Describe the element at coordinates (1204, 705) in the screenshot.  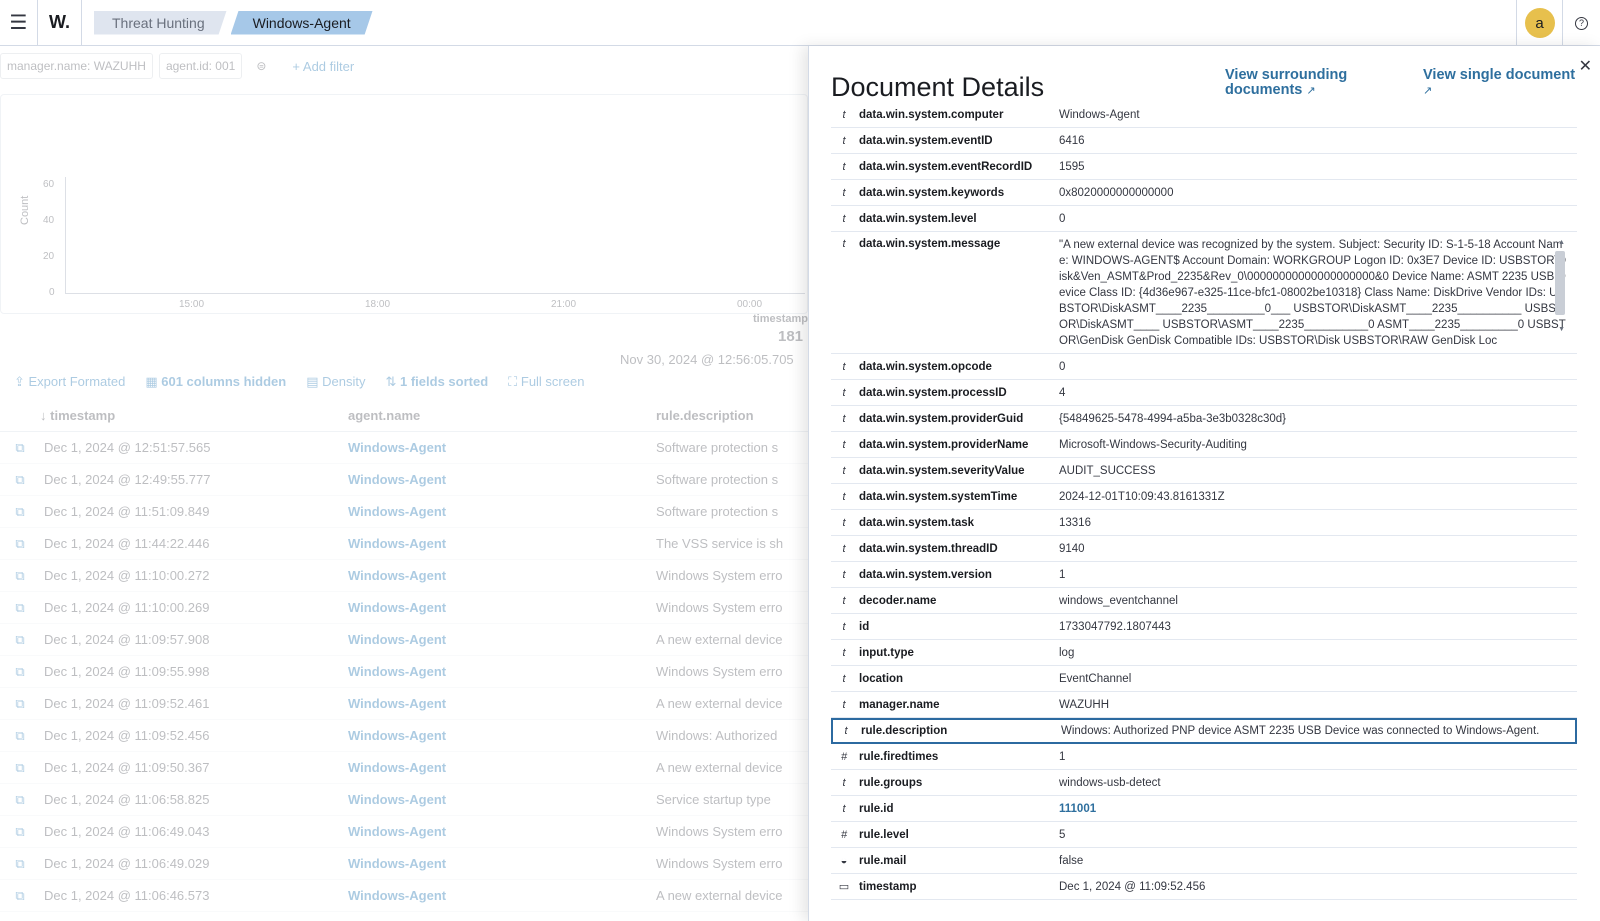
I see `field-row: t manager.name WAZUHH` at that location.